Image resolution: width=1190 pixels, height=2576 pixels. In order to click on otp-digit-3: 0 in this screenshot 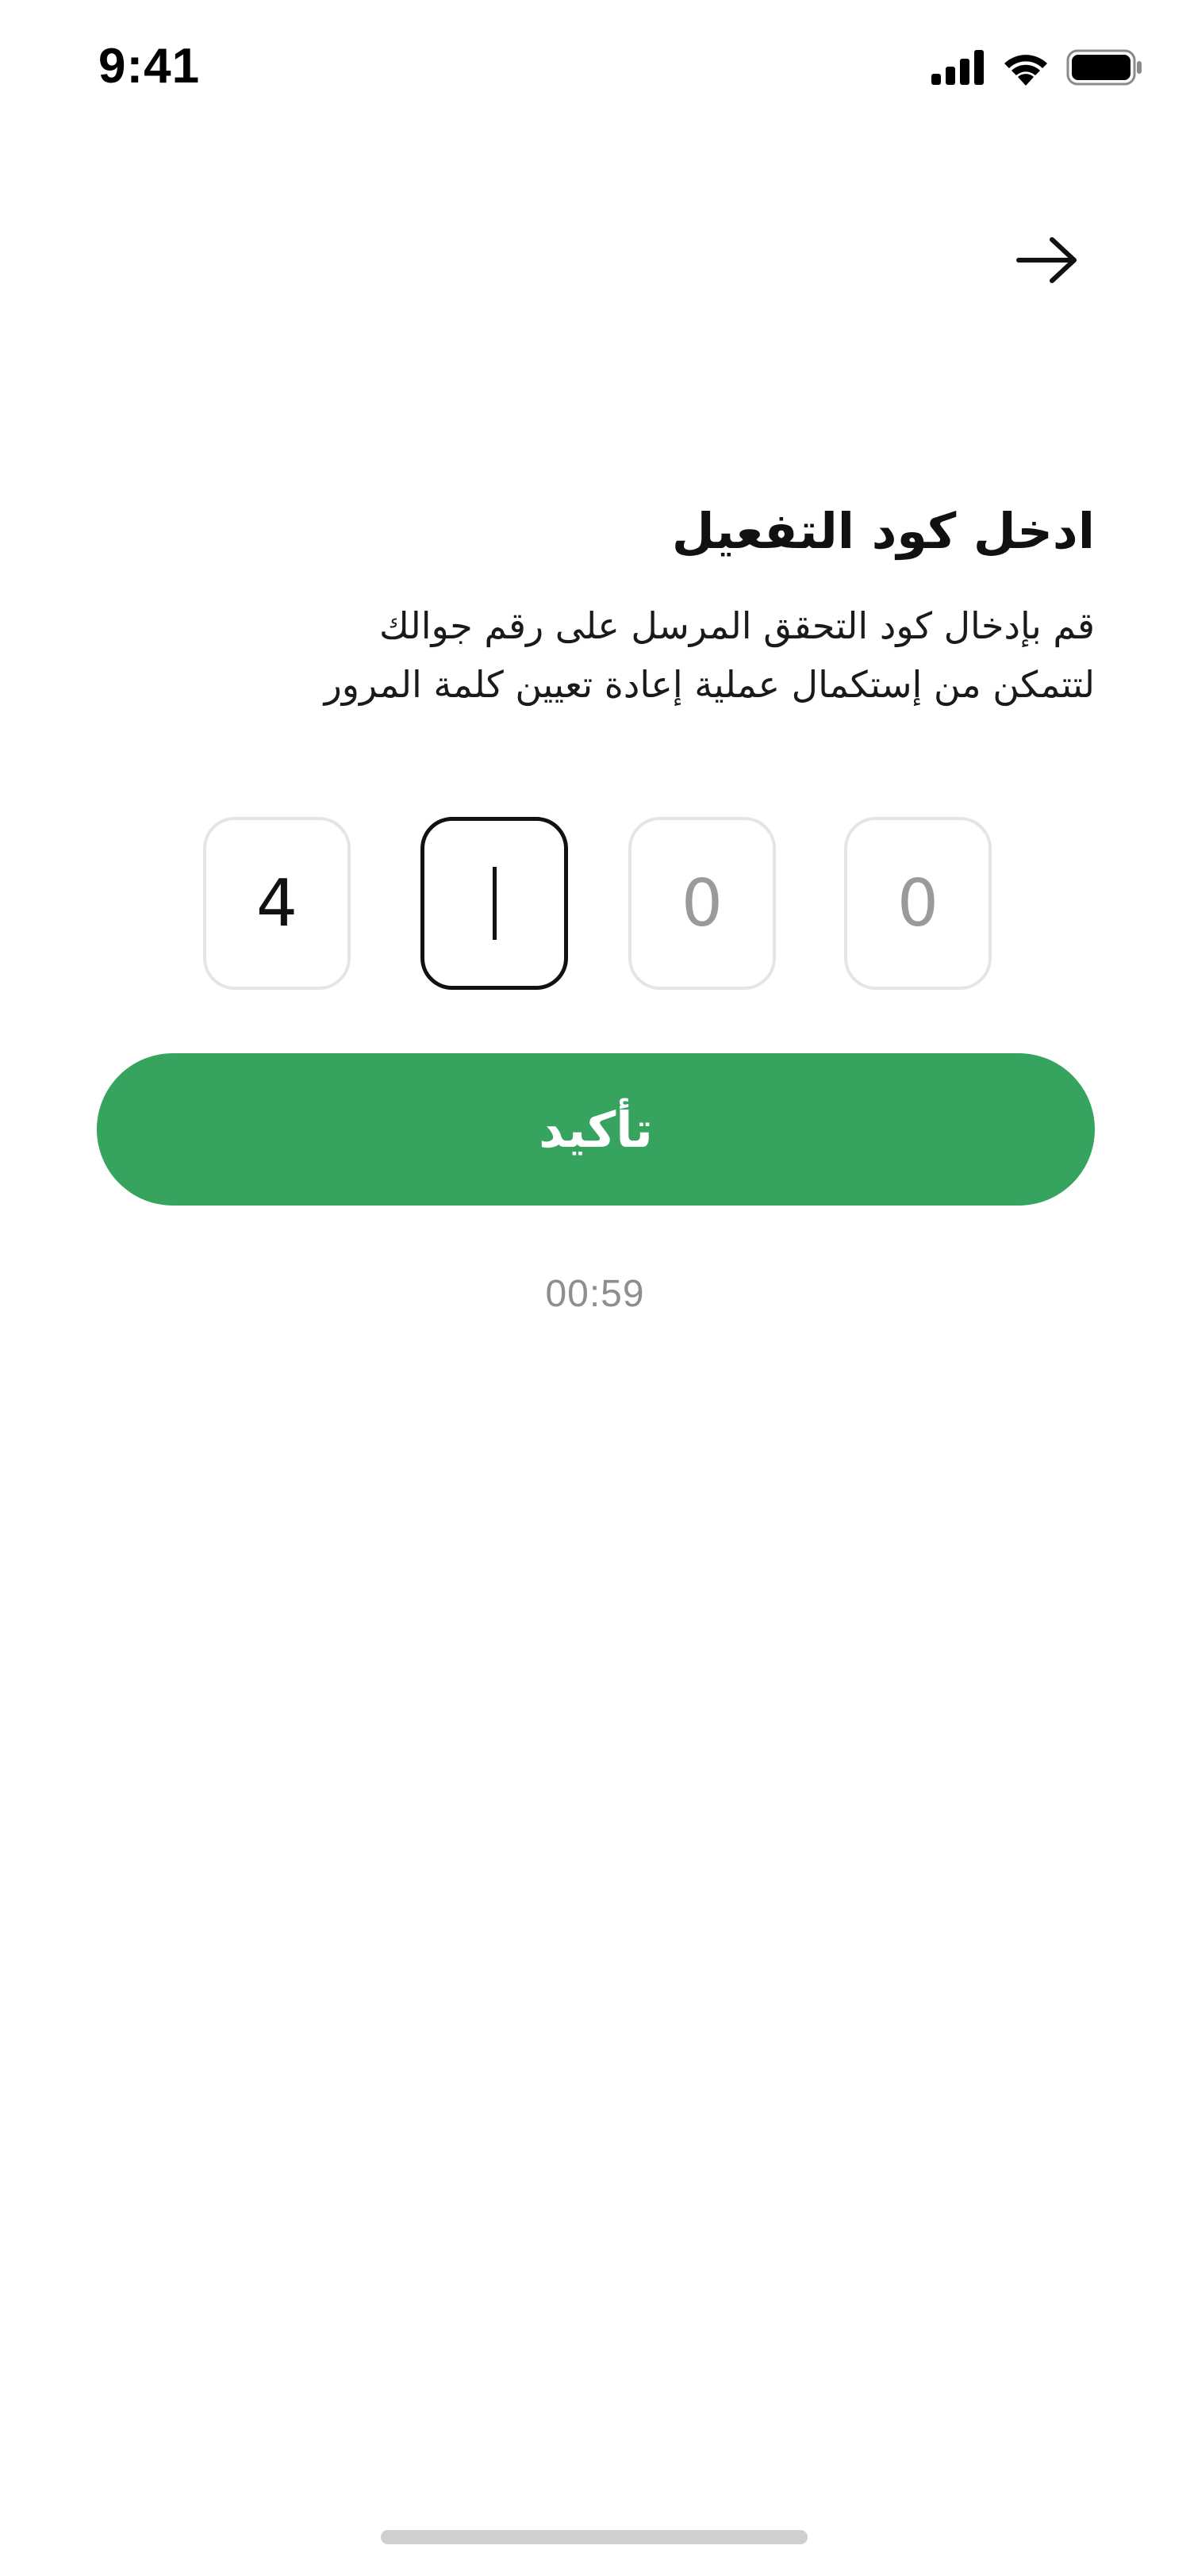, I will do `click(702, 903)`.